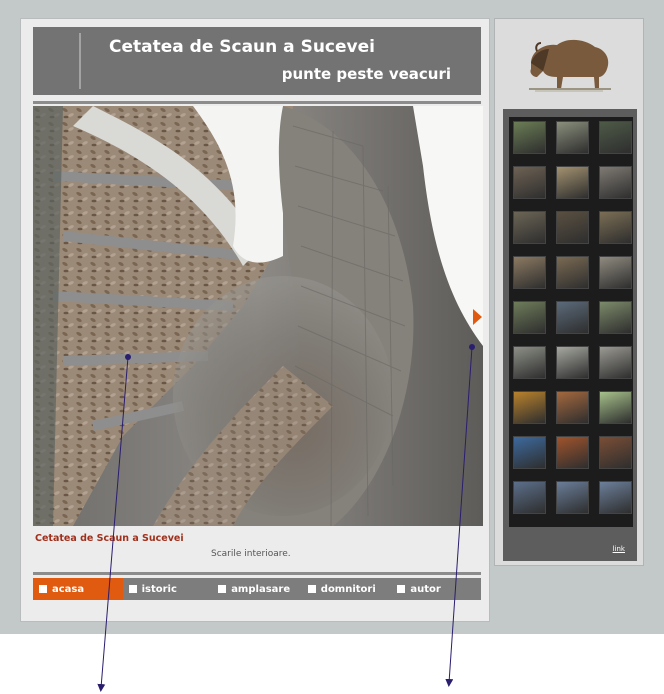 The width and height of the screenshot is (664, 694). What do you see at coordinates (159, 589) in the screenshot?
I see `nav-item-label: istoric` at bounding box center [159, 589].